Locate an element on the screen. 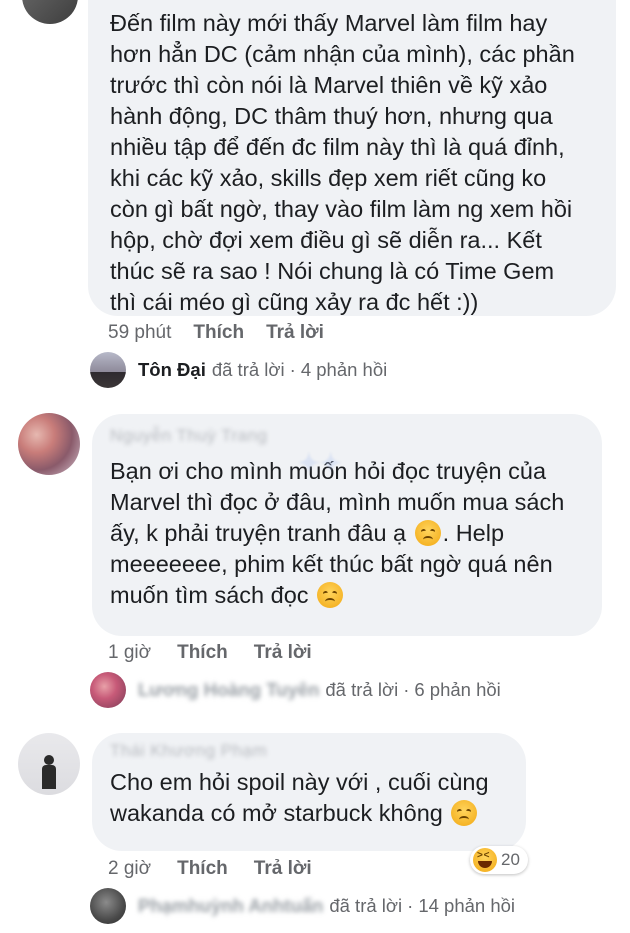 This screenshot has width=630, height=933. comment-time: 2 giờ is located at coordinates (129, 869).